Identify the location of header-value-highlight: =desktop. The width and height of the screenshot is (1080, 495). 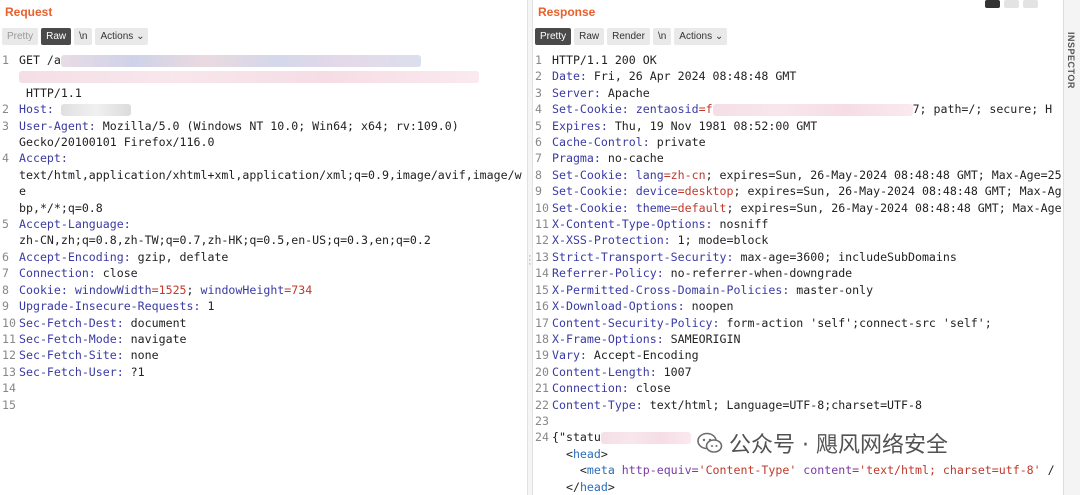
(705, 191).